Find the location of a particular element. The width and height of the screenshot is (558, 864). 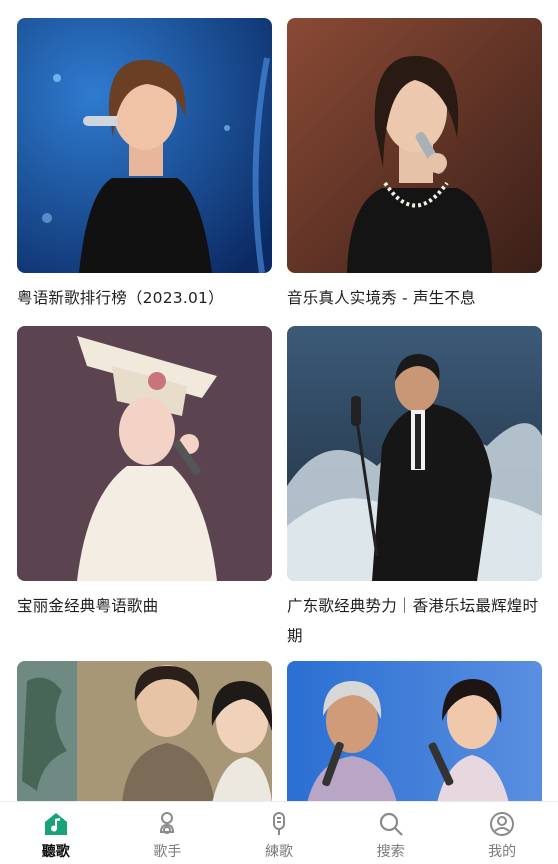

bottom-tab-bar: 聽歌 歌手 練歌 搜索 我的 is located at coordinates (279, 832).